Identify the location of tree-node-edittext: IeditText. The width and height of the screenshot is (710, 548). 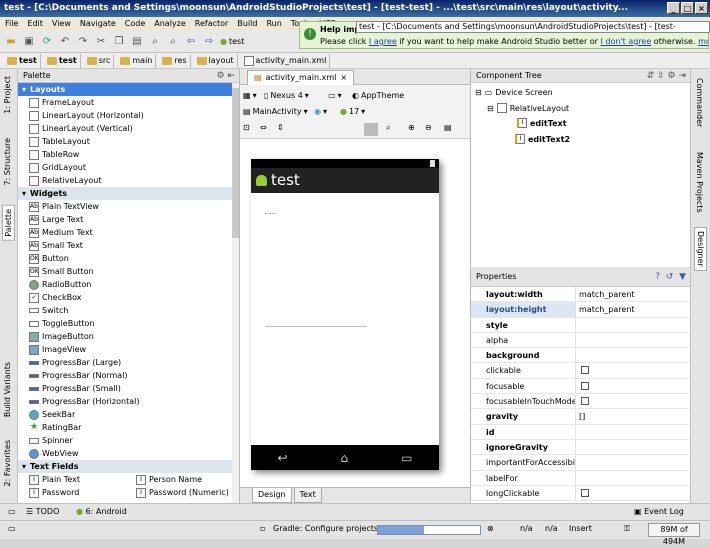
(542, 123).